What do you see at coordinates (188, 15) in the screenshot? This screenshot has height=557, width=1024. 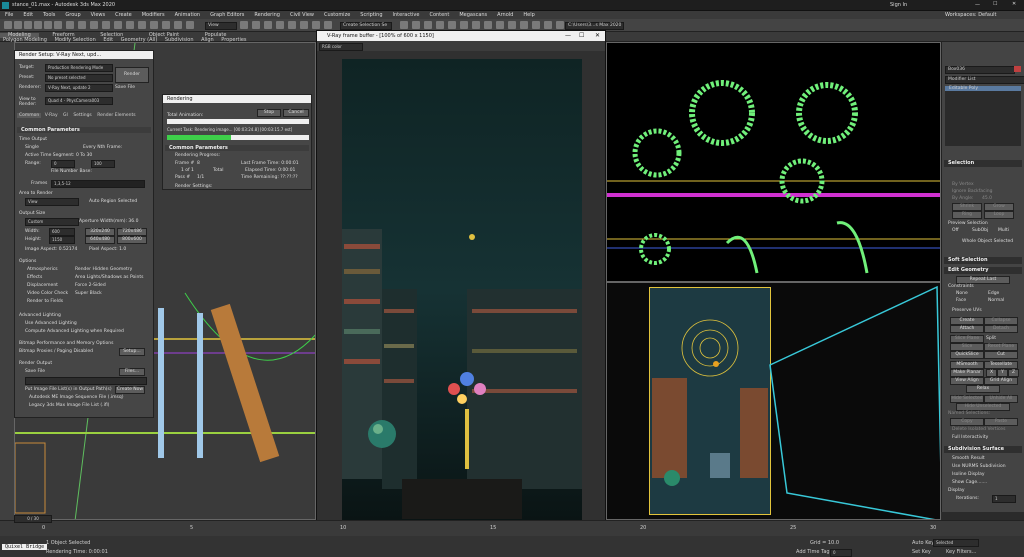 I see `menu-animation: Animation` at bounding box center [188, 15].